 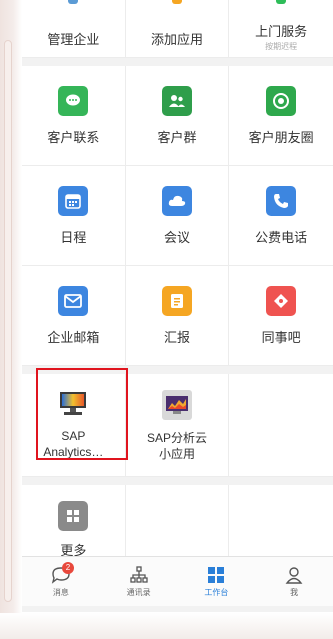 I want to click on add-app-icon, so click(x=176, y=2).